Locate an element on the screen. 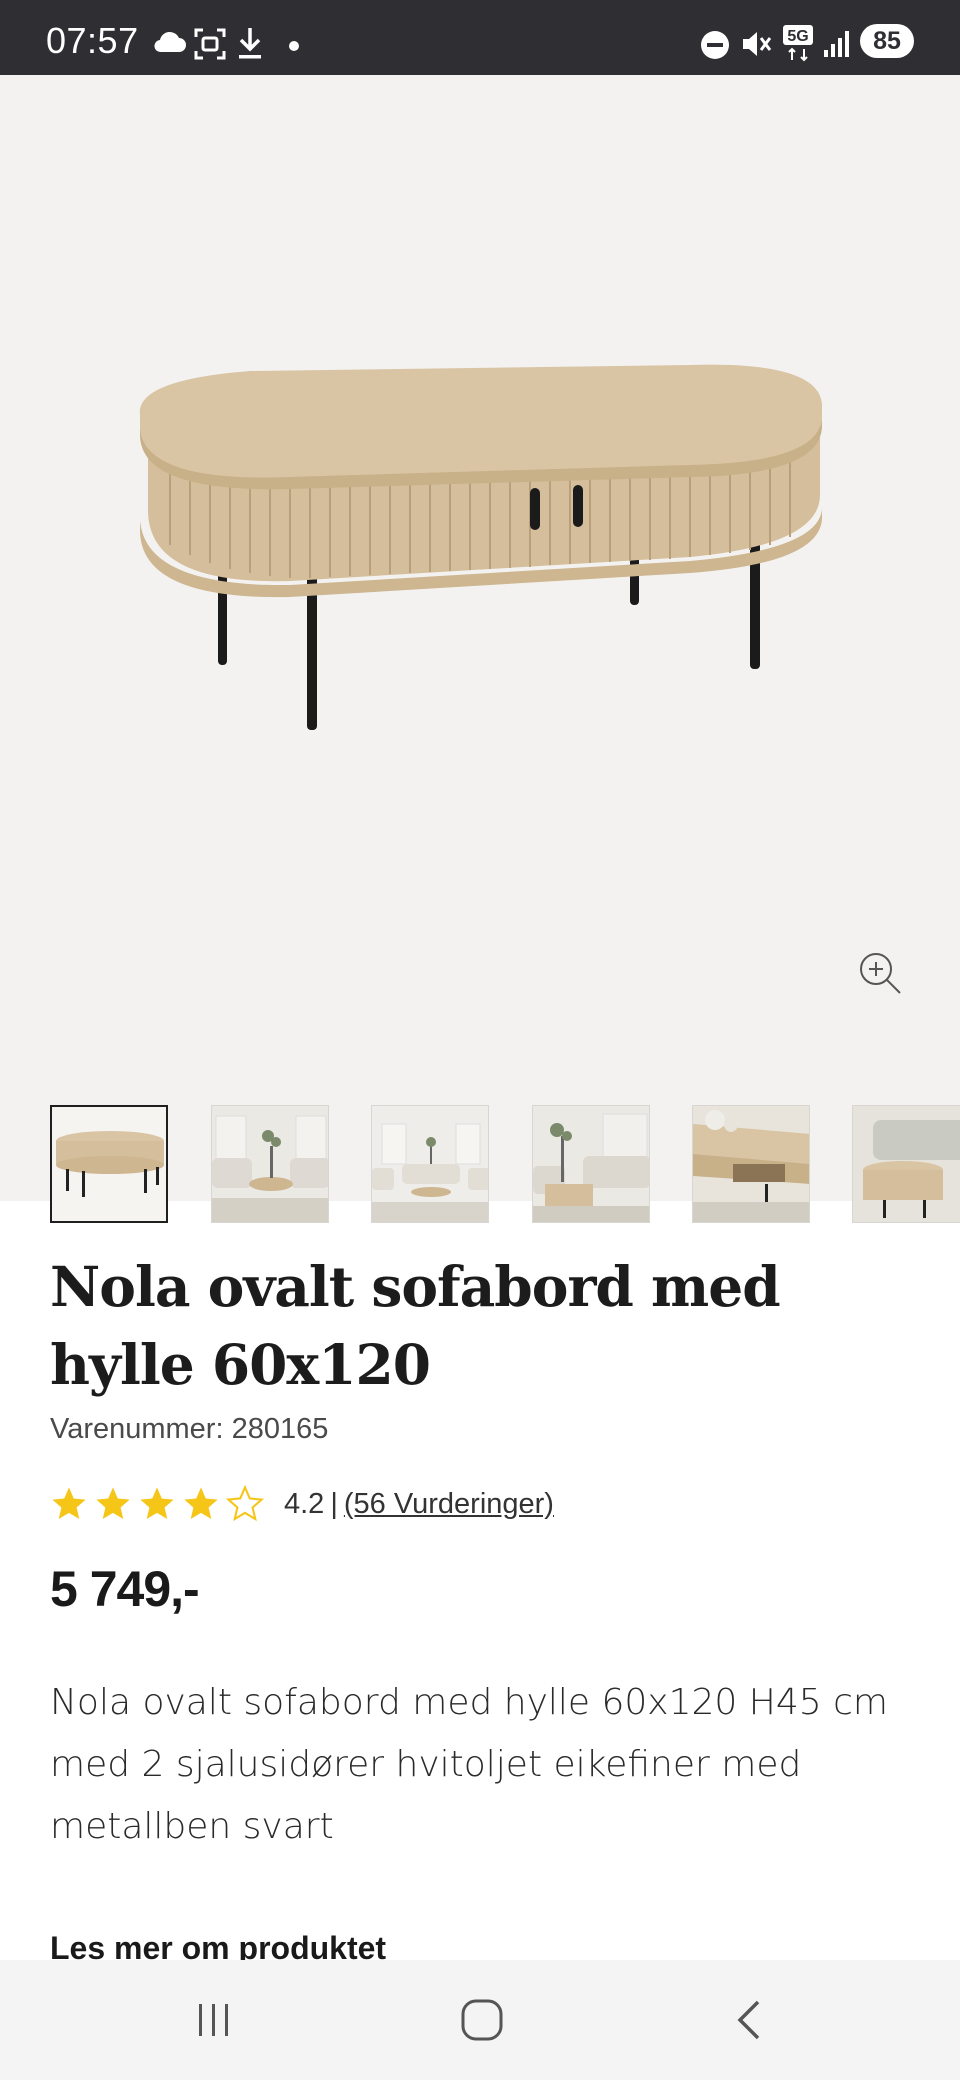  download-icon is located at coordinates (250, 43).